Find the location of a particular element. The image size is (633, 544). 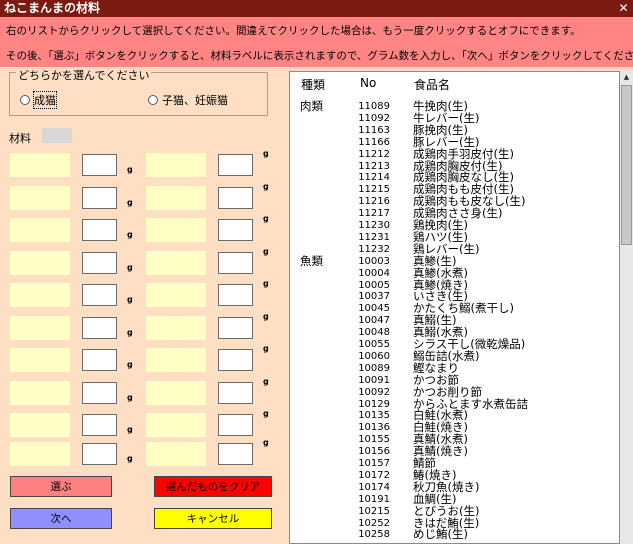

food-no: 11230 is located at coordinates (374, 225).